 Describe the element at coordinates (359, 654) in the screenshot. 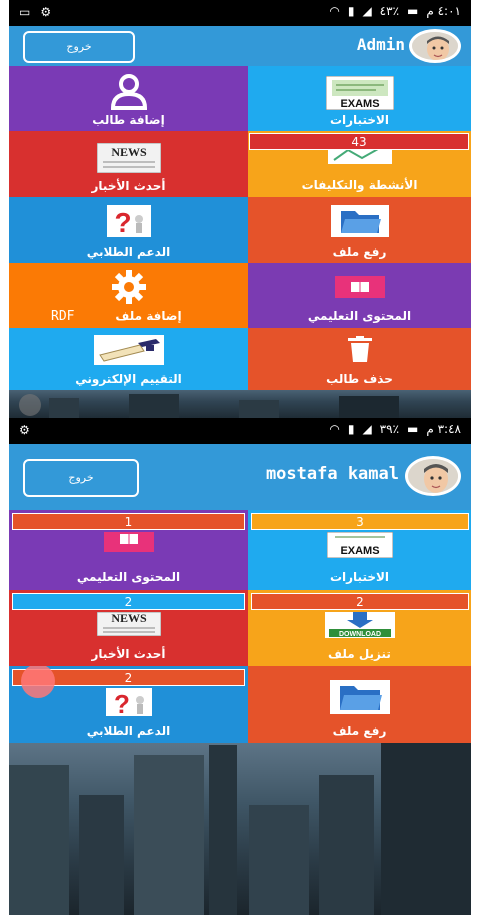

I see `tile-label: تنزيل ملف` at that location.